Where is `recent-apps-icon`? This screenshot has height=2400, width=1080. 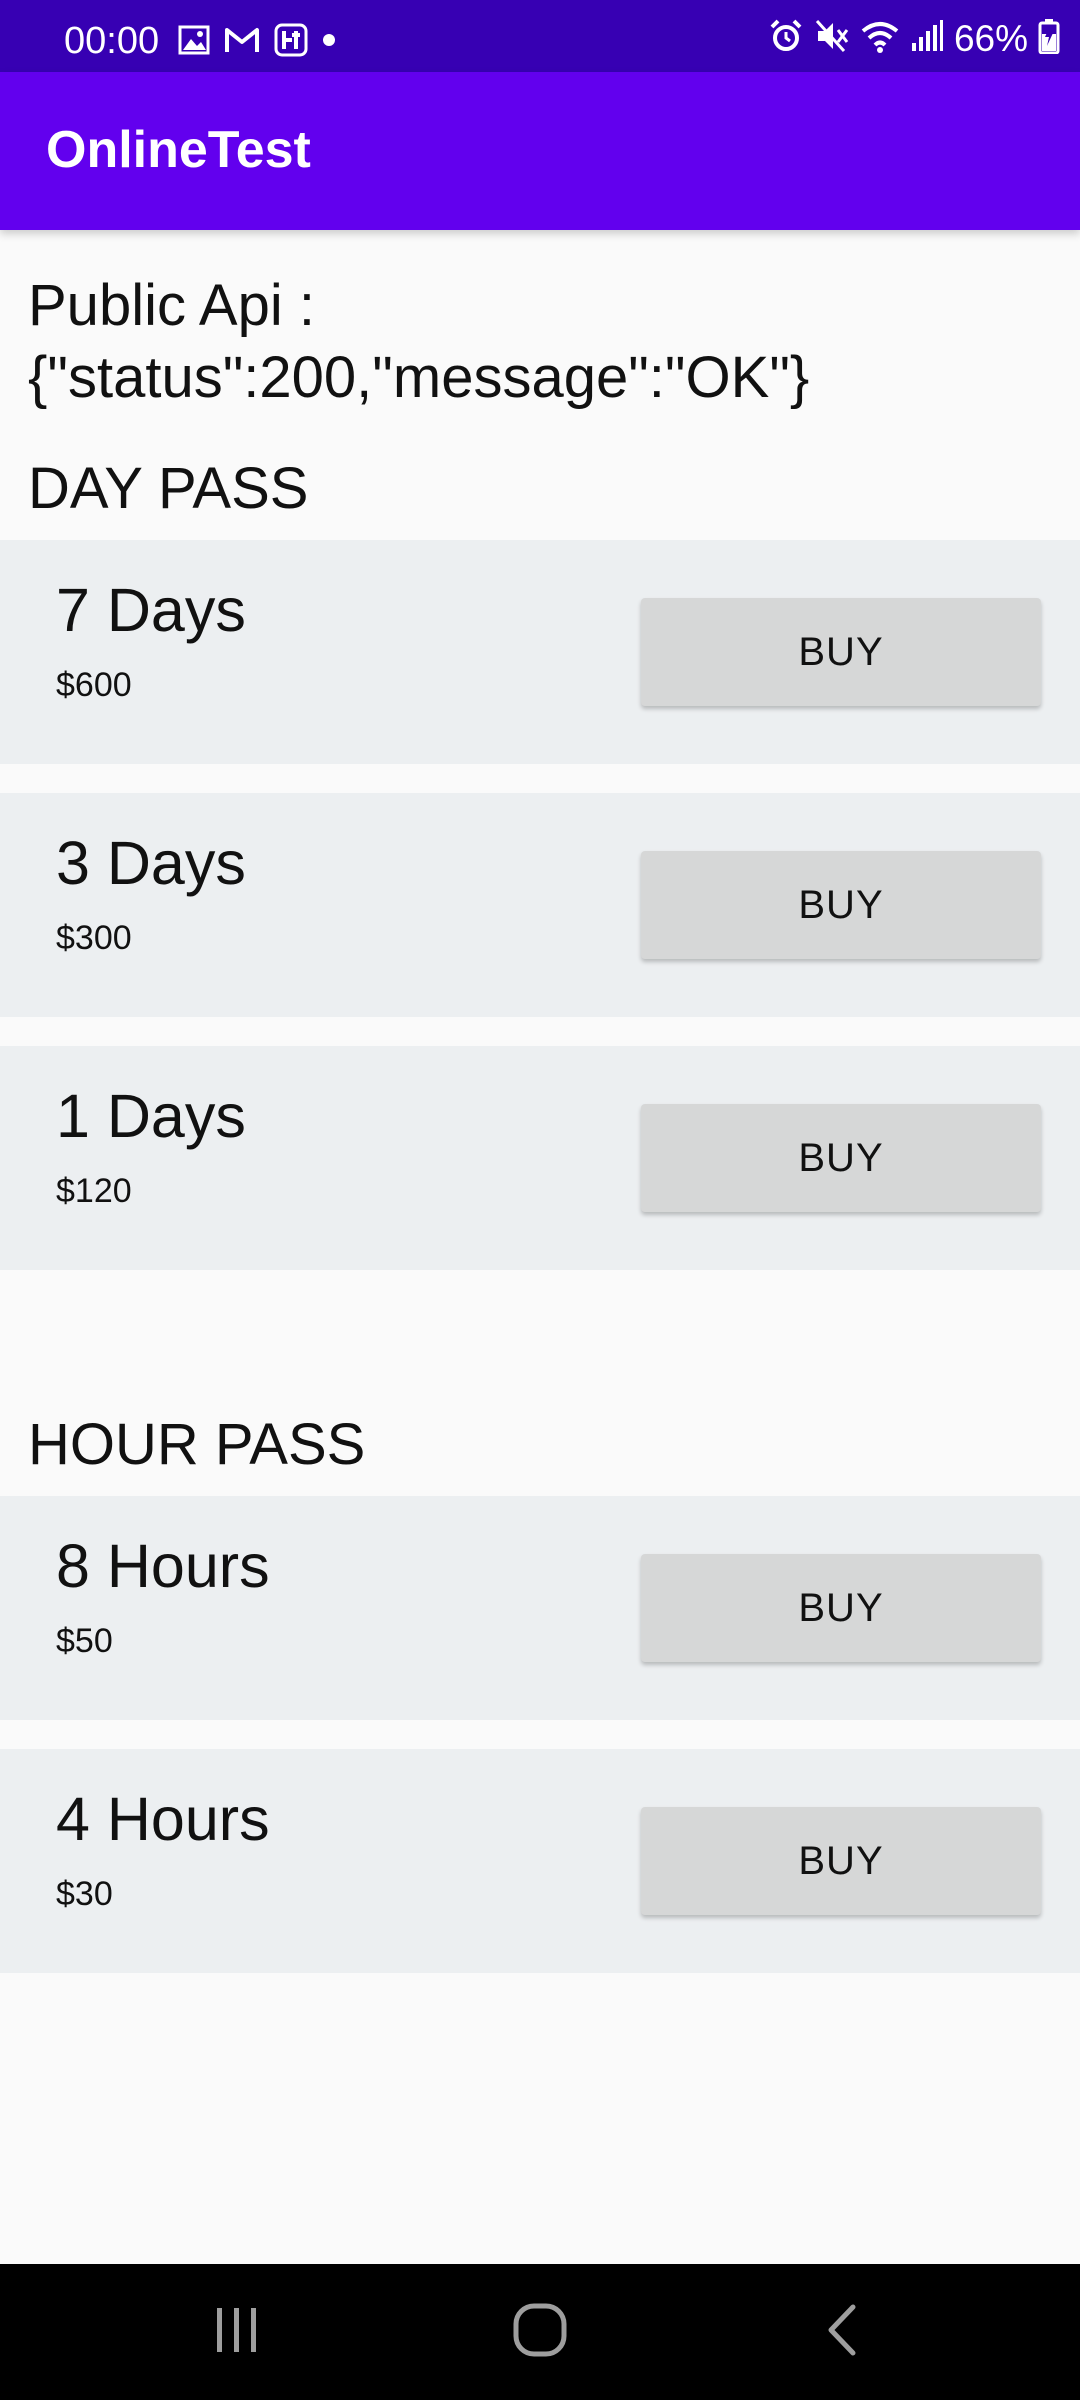 recent-apps-icon is located at coordinates (237, 2332).